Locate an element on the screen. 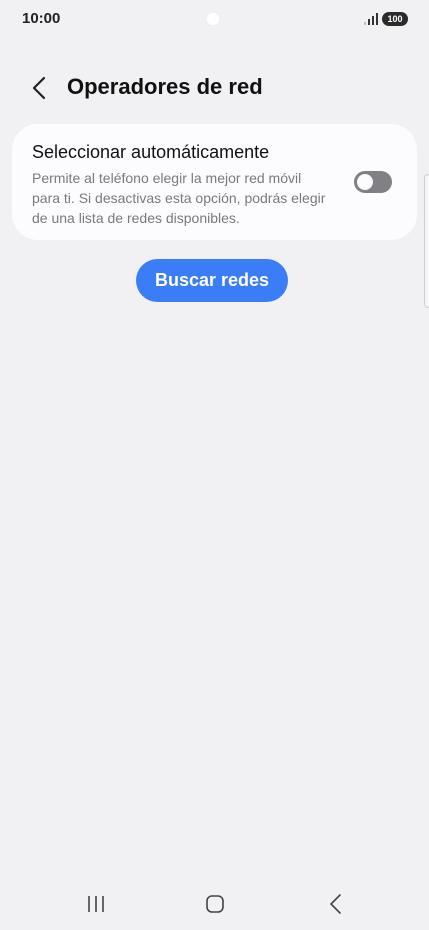  toggle-knob is located at coordinates (365, 182).